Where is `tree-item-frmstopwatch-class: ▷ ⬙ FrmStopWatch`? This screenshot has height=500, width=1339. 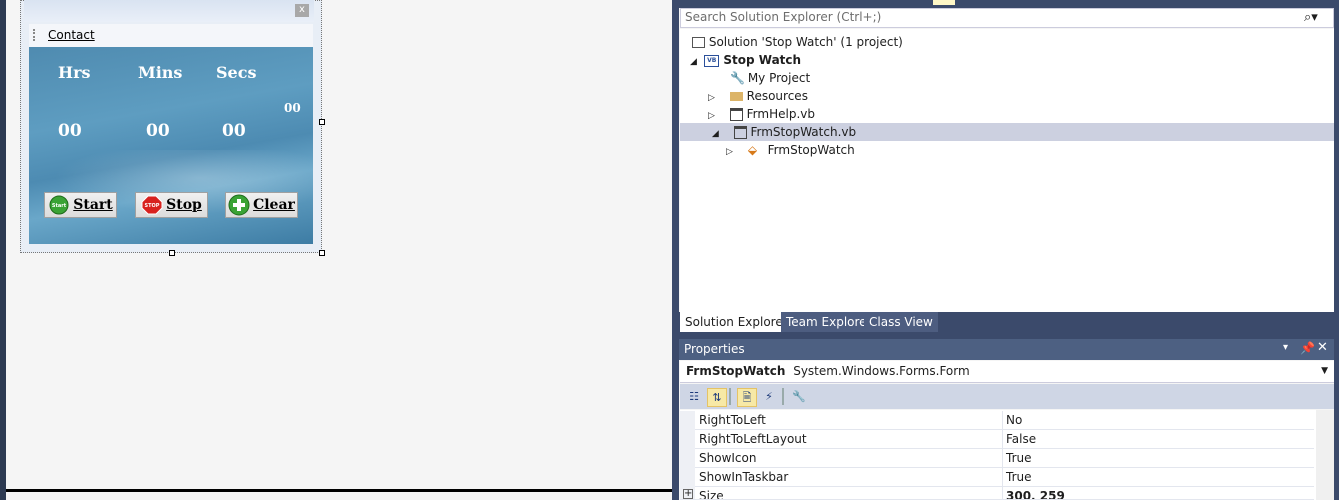
tree-item-frmstopwatch-class: ▷ ⬙ FrmStopWatch is located at coordinates (790, 150).